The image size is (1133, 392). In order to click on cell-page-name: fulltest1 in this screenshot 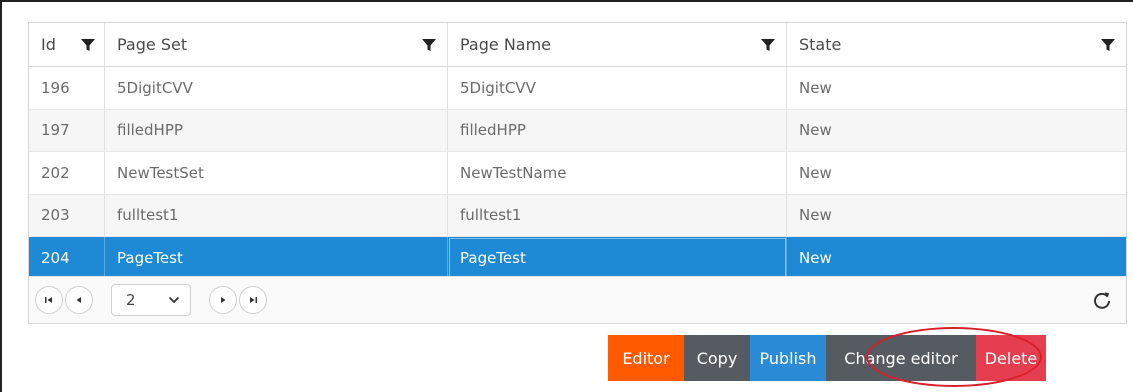, I will do `click(617, 215)`.